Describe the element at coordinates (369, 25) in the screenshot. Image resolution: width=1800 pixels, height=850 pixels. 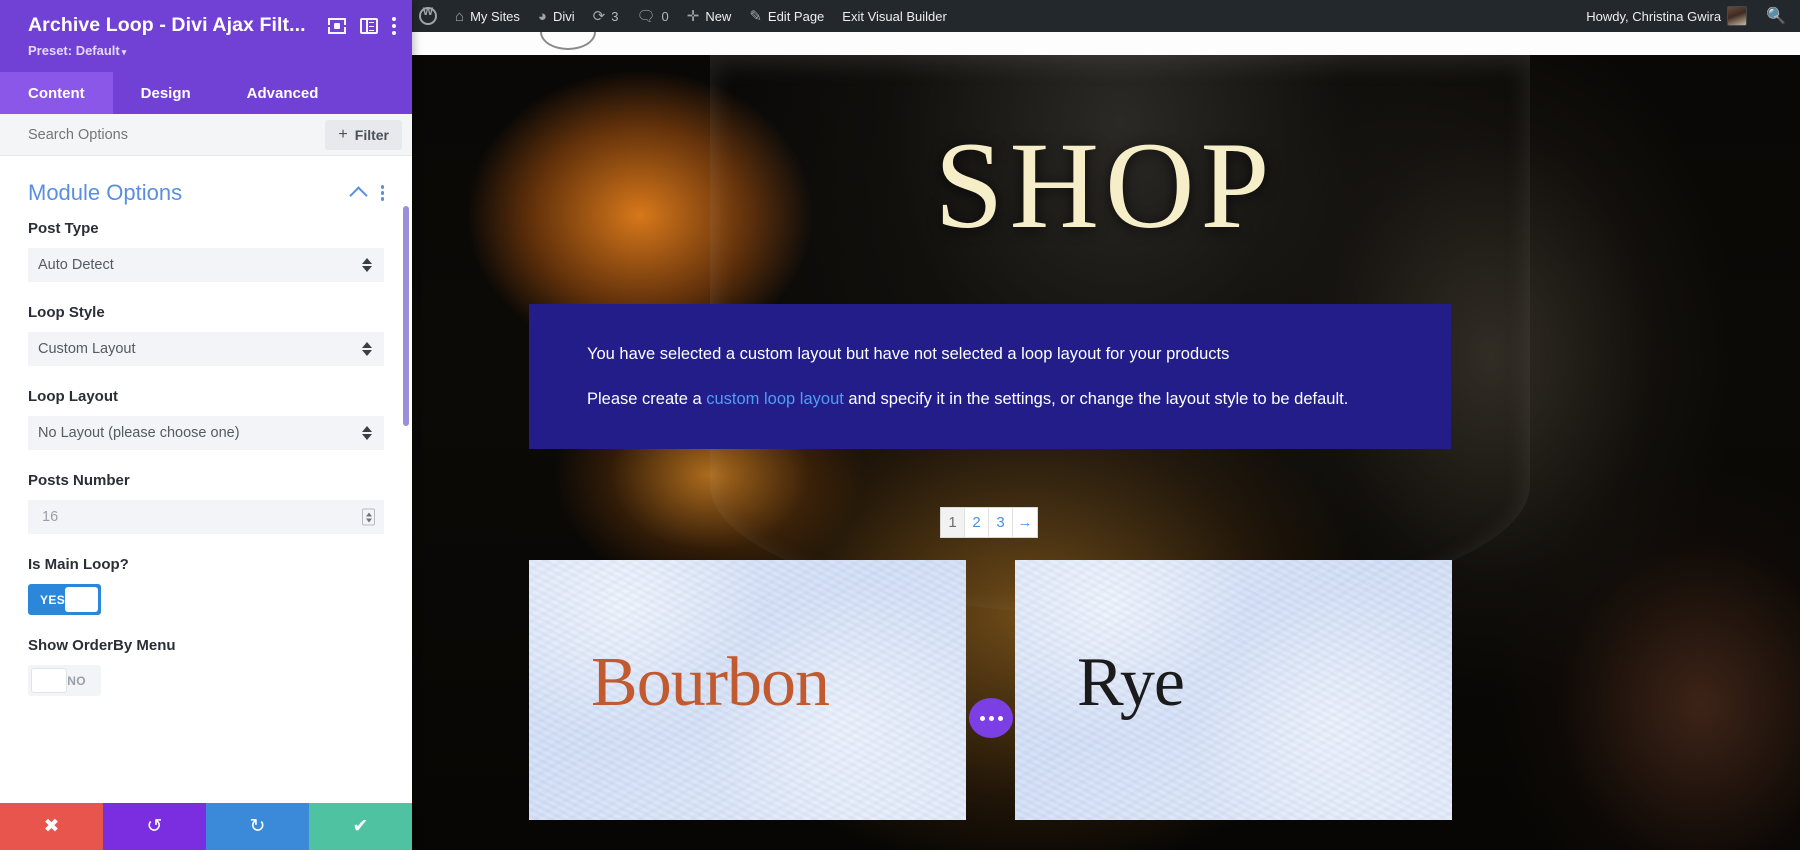
I see `panel-layout-icon` at that location.